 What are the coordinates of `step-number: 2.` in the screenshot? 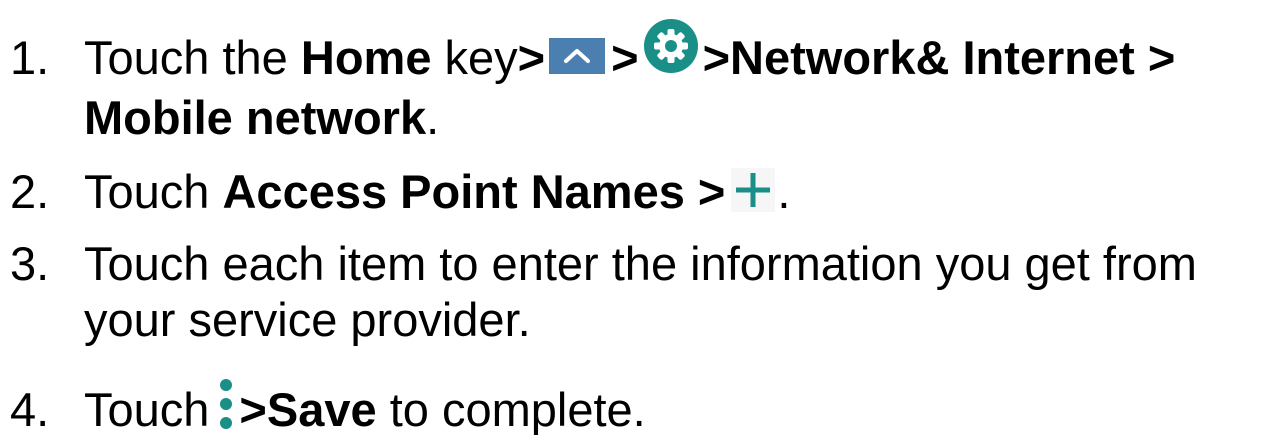 It's located at (30, 191).